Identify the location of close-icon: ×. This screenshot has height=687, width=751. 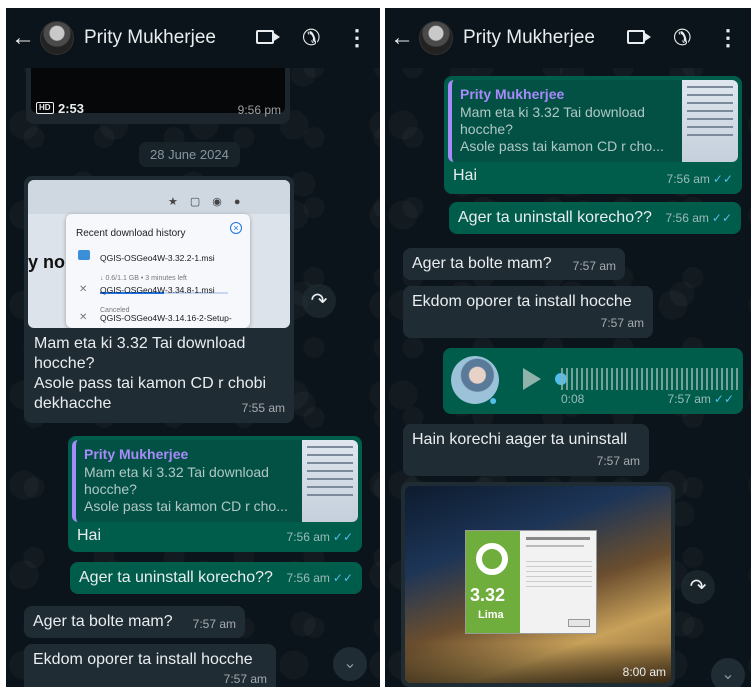
(236, 228).